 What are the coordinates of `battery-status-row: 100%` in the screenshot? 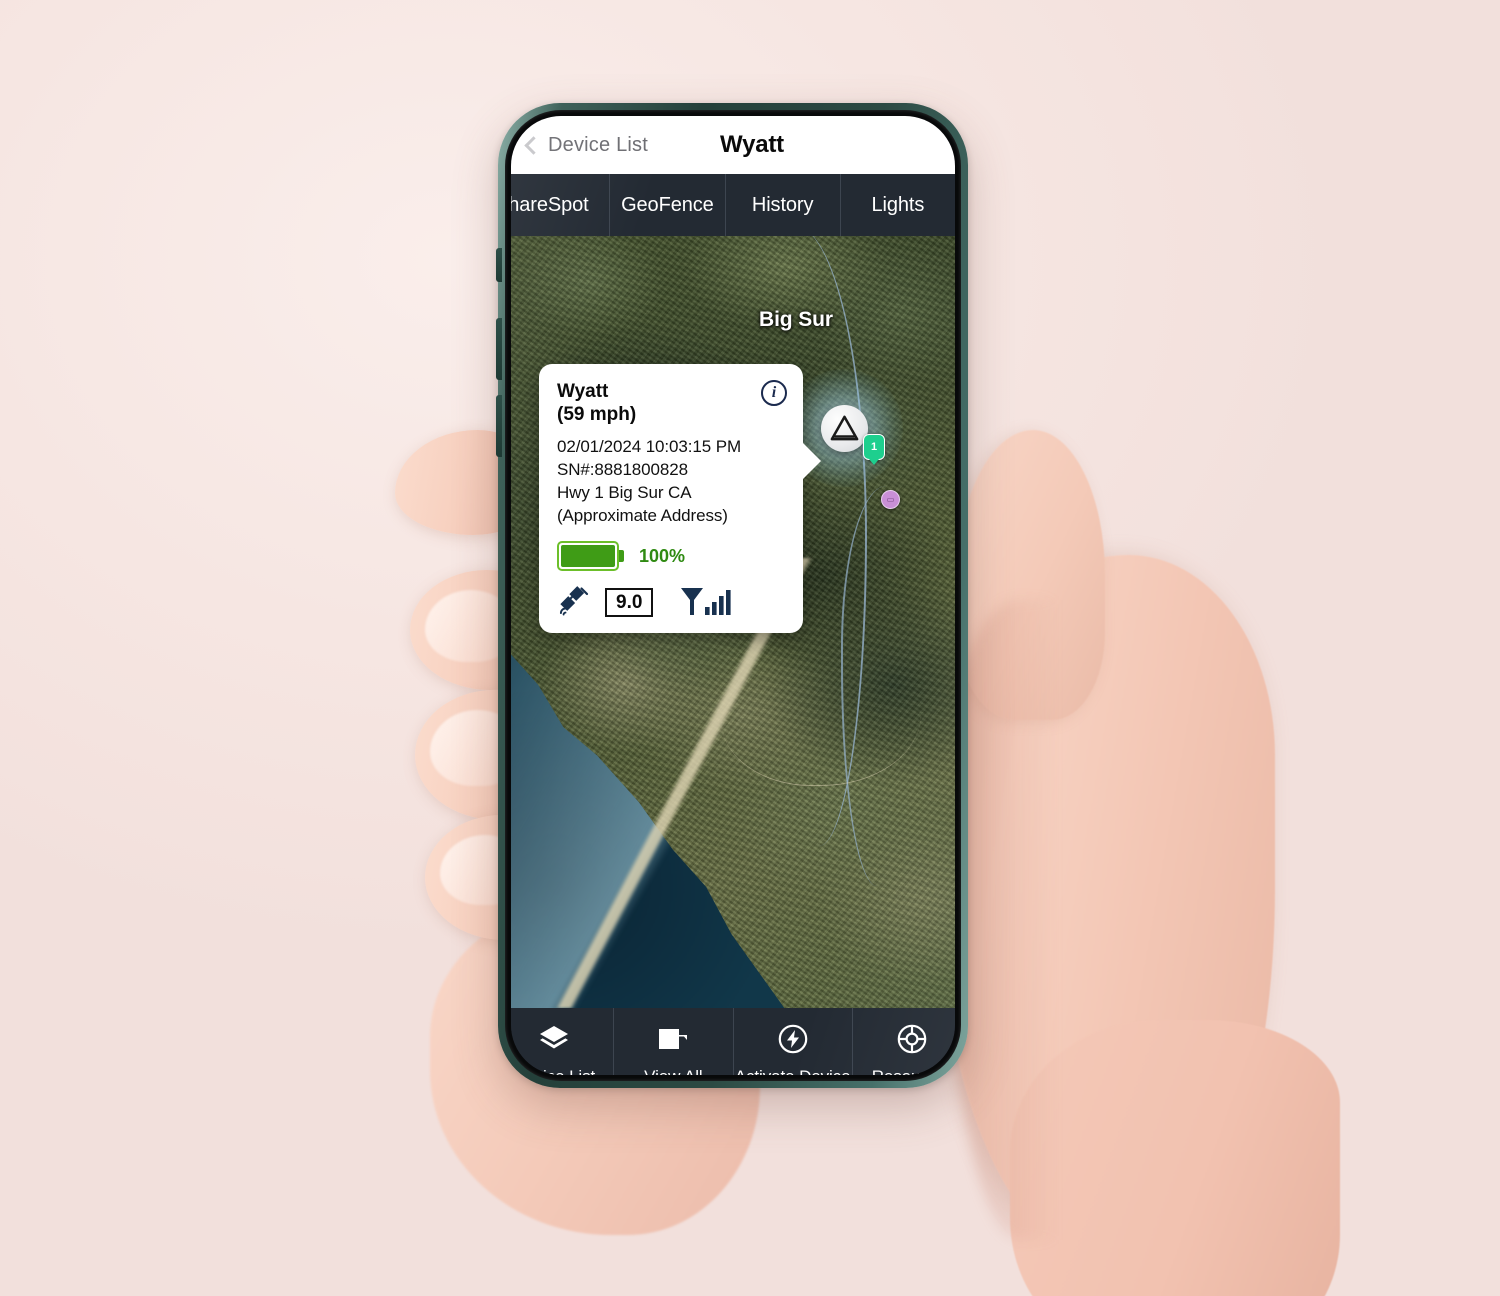 It's located at (672, 556).